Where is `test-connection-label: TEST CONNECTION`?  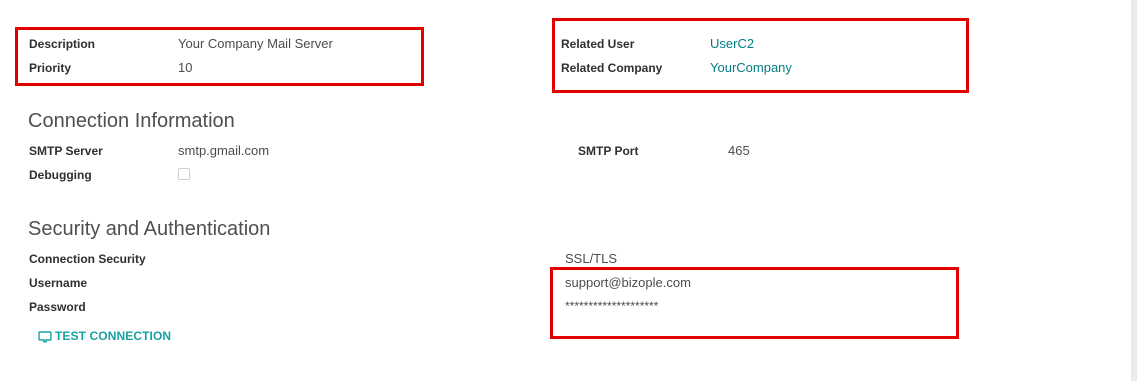 test-connection-label: TEST CONNECTION is located at coordinates (113, 336).